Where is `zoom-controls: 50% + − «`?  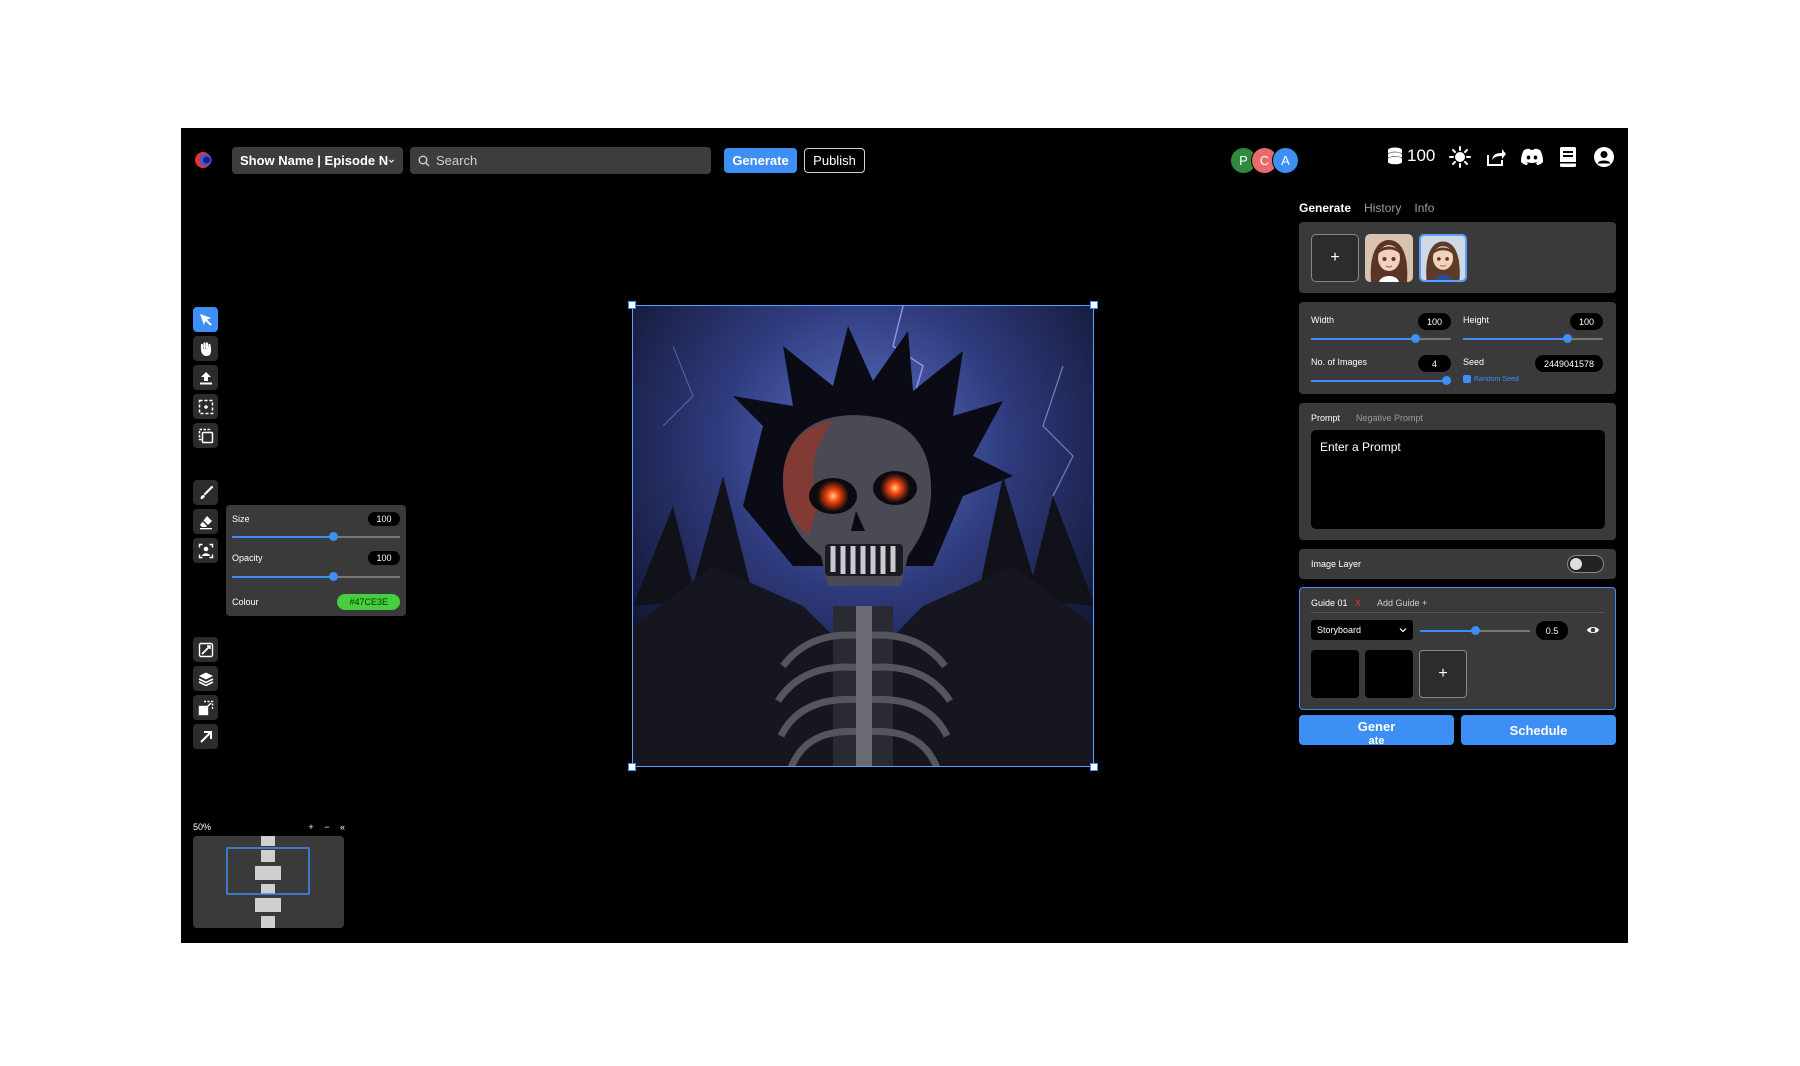
zoom-controls: 50% + − « is located at coordinates (269, 827).